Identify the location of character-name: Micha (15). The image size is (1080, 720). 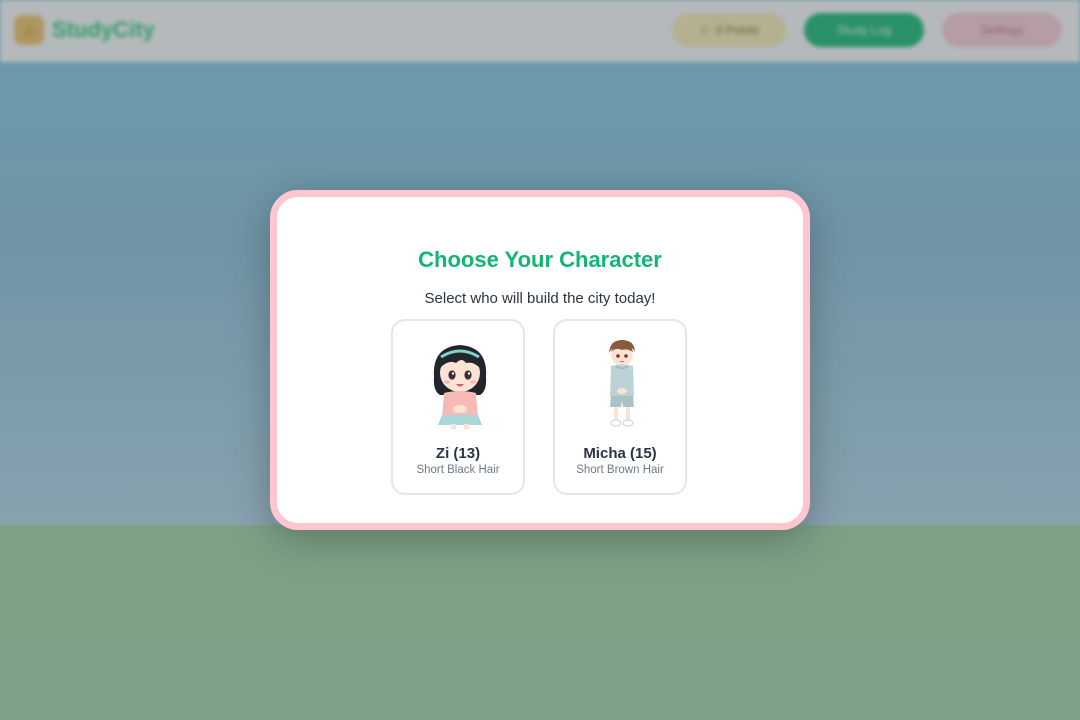
(620, 453).